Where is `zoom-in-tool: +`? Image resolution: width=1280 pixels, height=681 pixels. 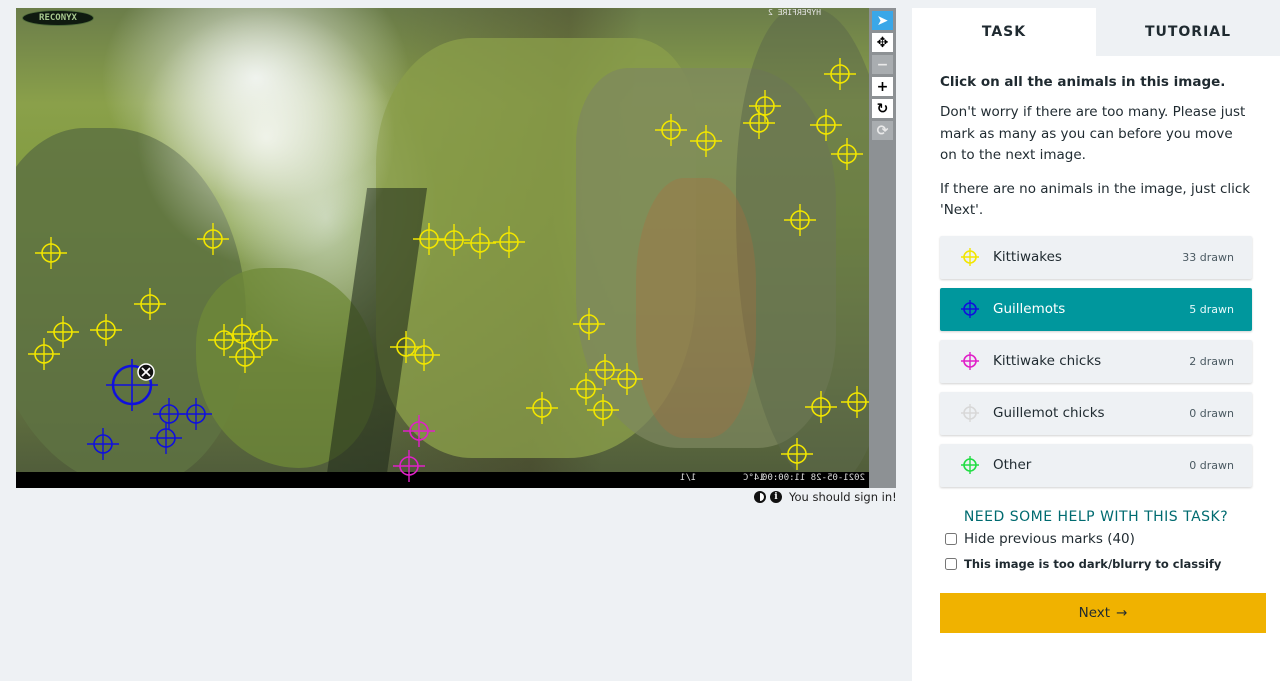
zoom-in-tool: + is located at coordinates (882, 86).